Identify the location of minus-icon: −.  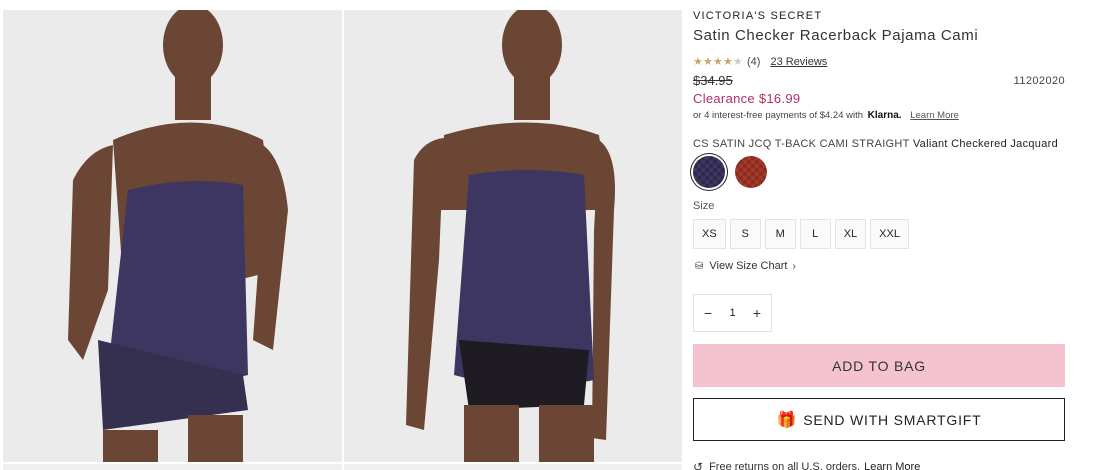
(708, 313).